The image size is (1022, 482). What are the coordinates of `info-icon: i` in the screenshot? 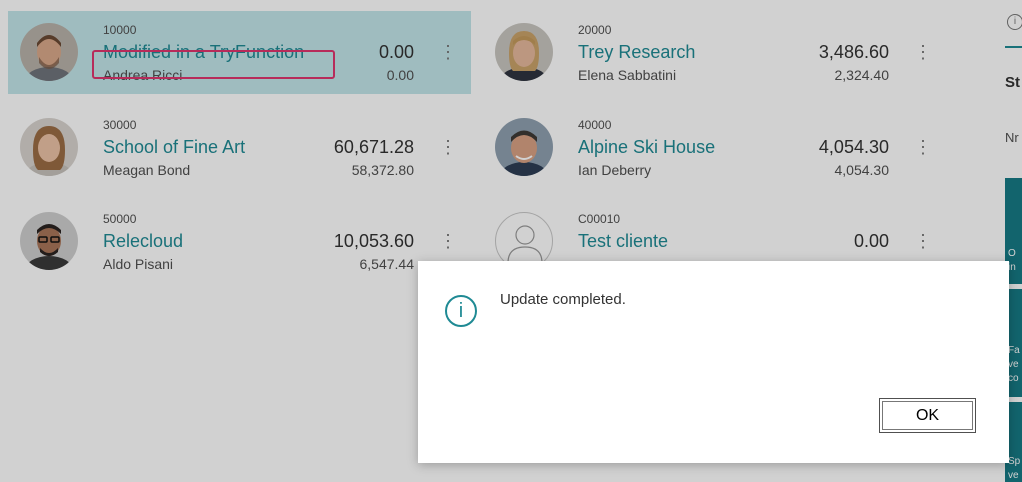 It's located at (461, 311).